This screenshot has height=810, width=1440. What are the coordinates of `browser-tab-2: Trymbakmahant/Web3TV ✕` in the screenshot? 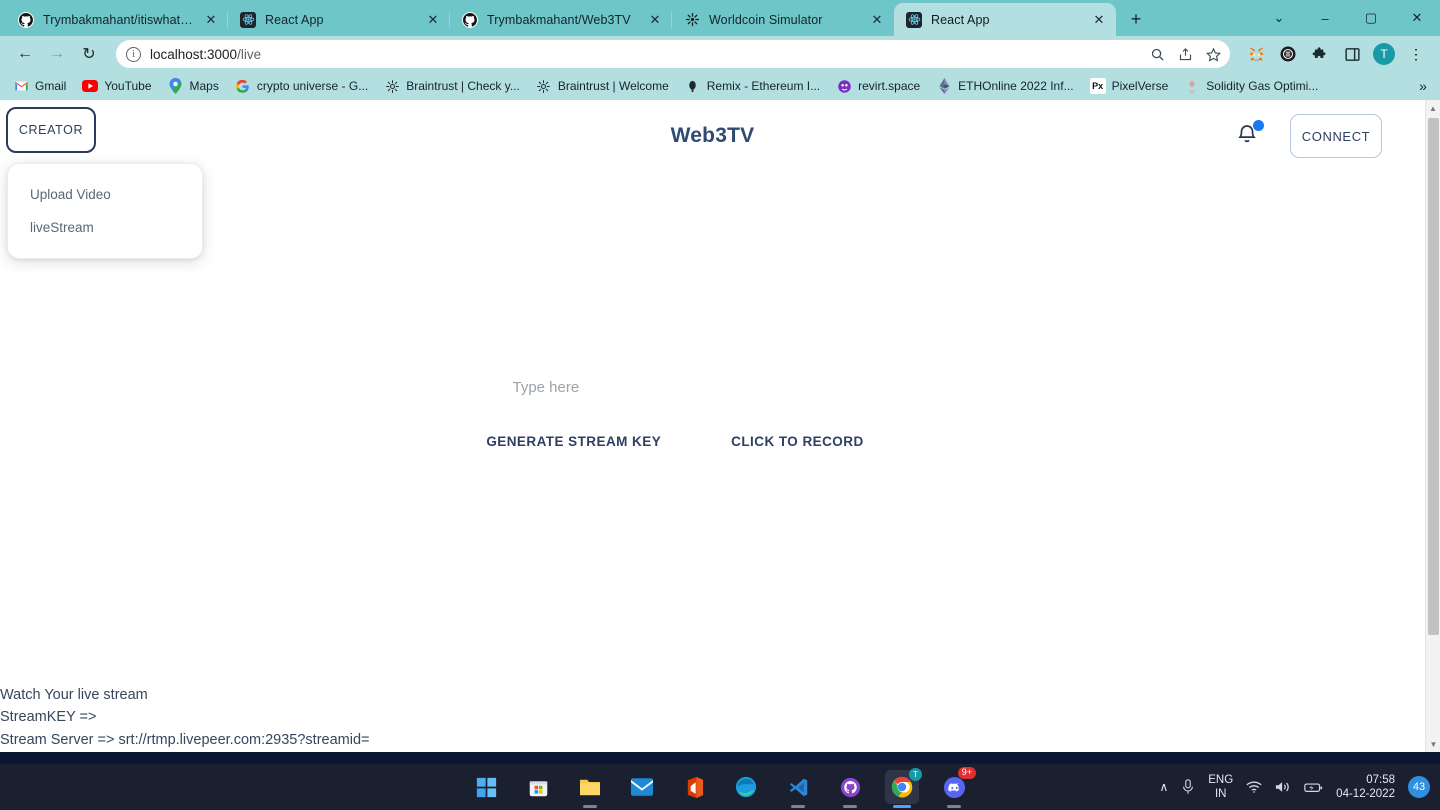 It's located at (560, 19).